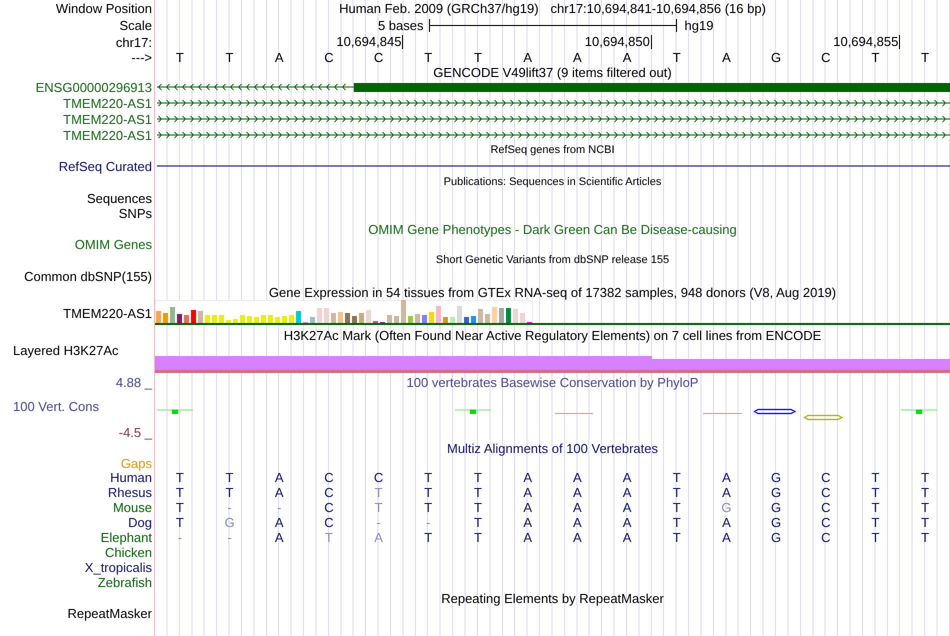  I want to click on conservation-point, so click(473, 412).